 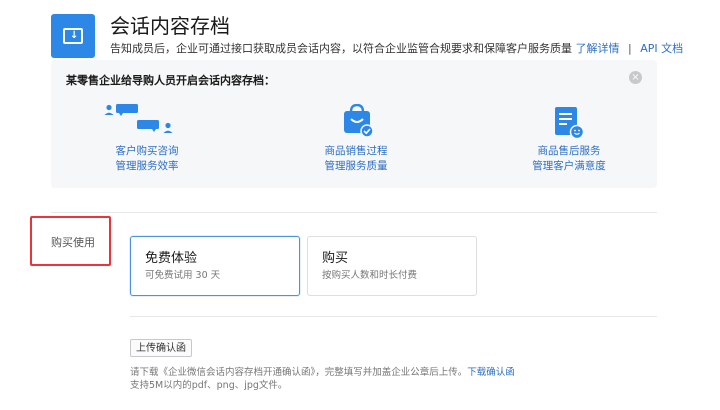 What do you see at coordinates (171, 258) in the screenshot?
I see `option-title: 免费体验` at bounding box center [171, 258].